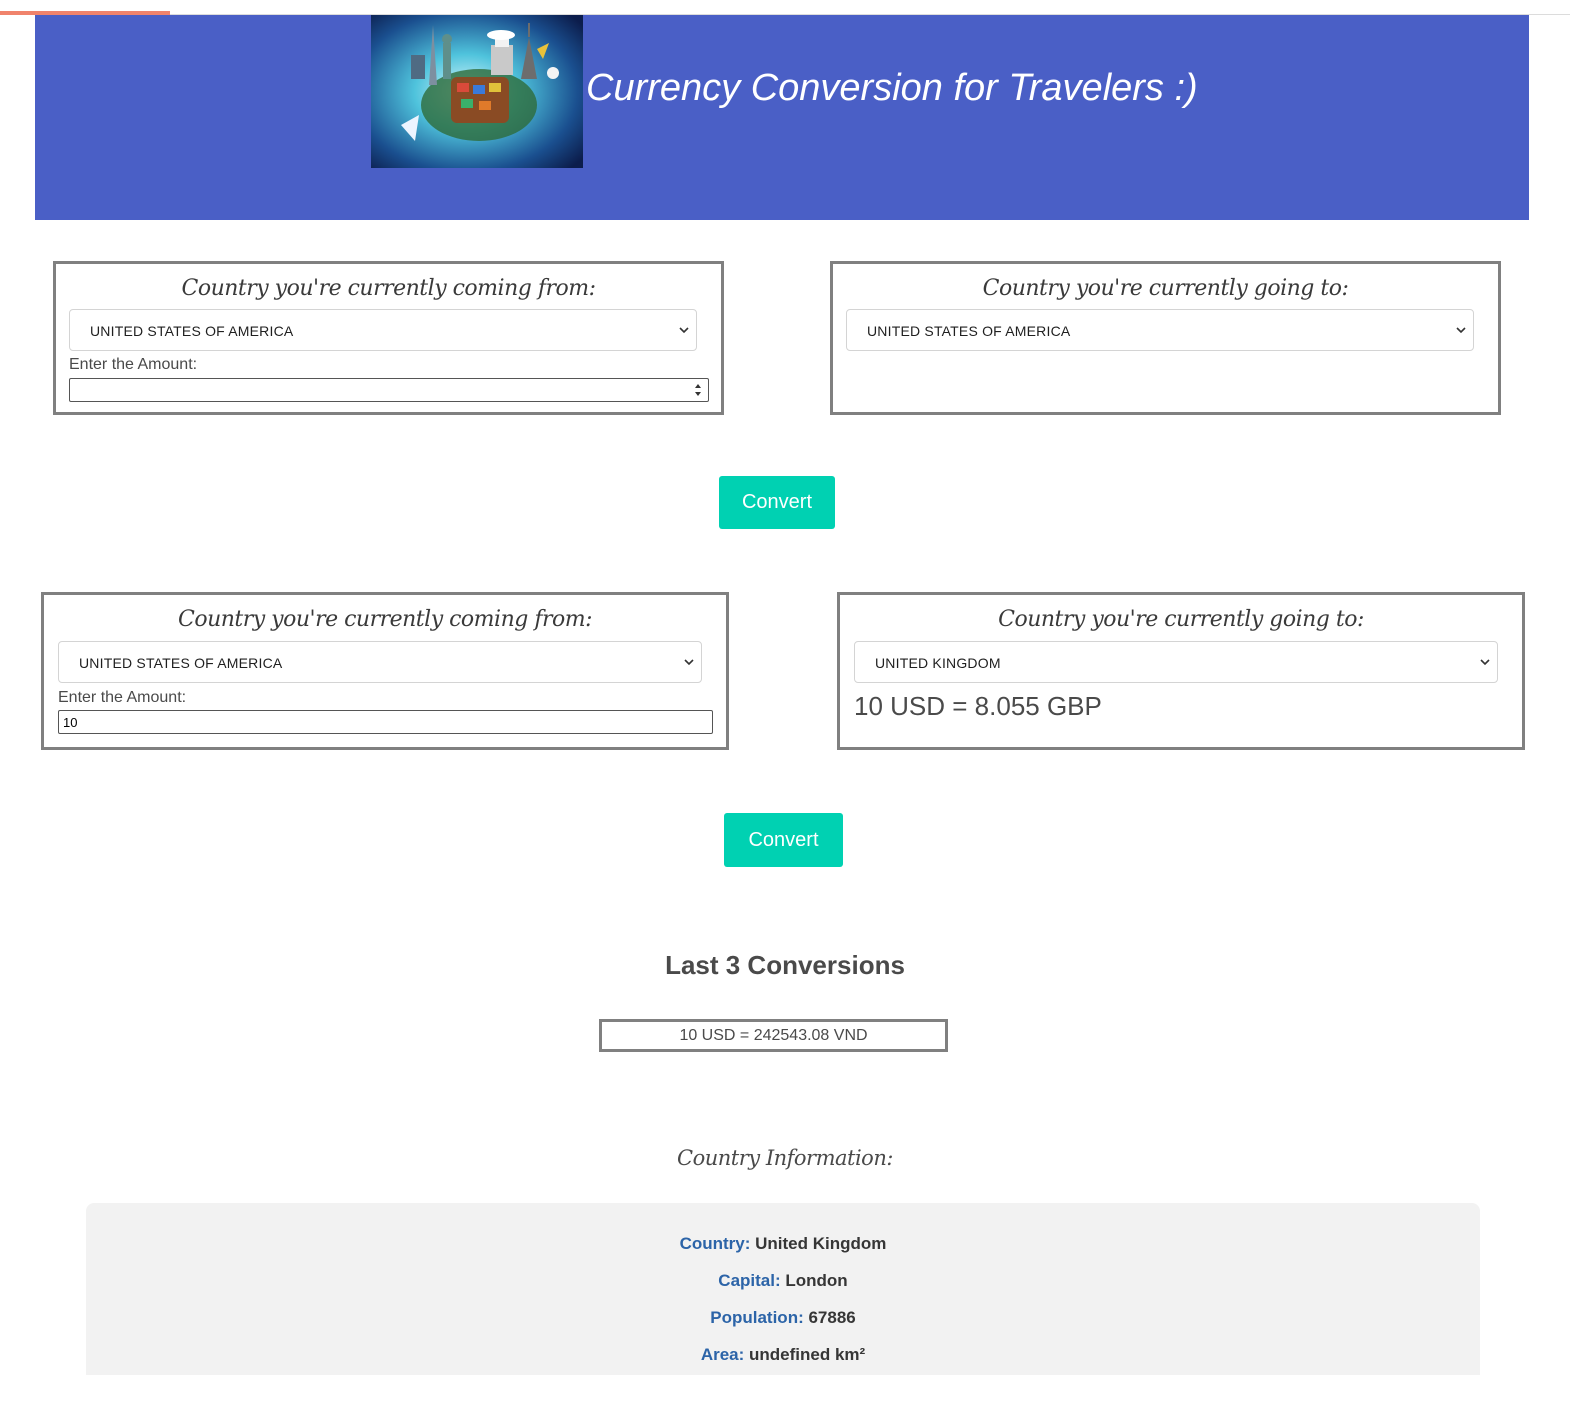  I want to click on to-country-select: UNITED KINGDOM, so click(1176, 662).